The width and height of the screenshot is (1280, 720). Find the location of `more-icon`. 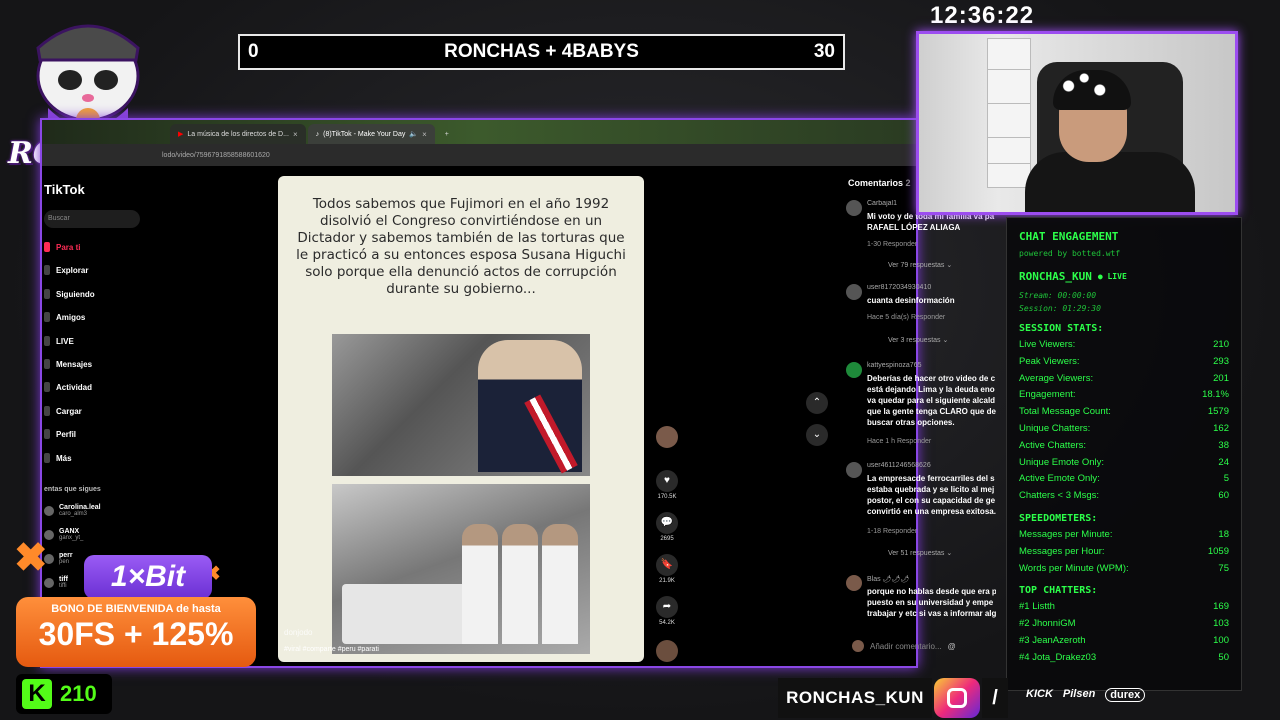

more-icon is located at coordinates (47, 458).